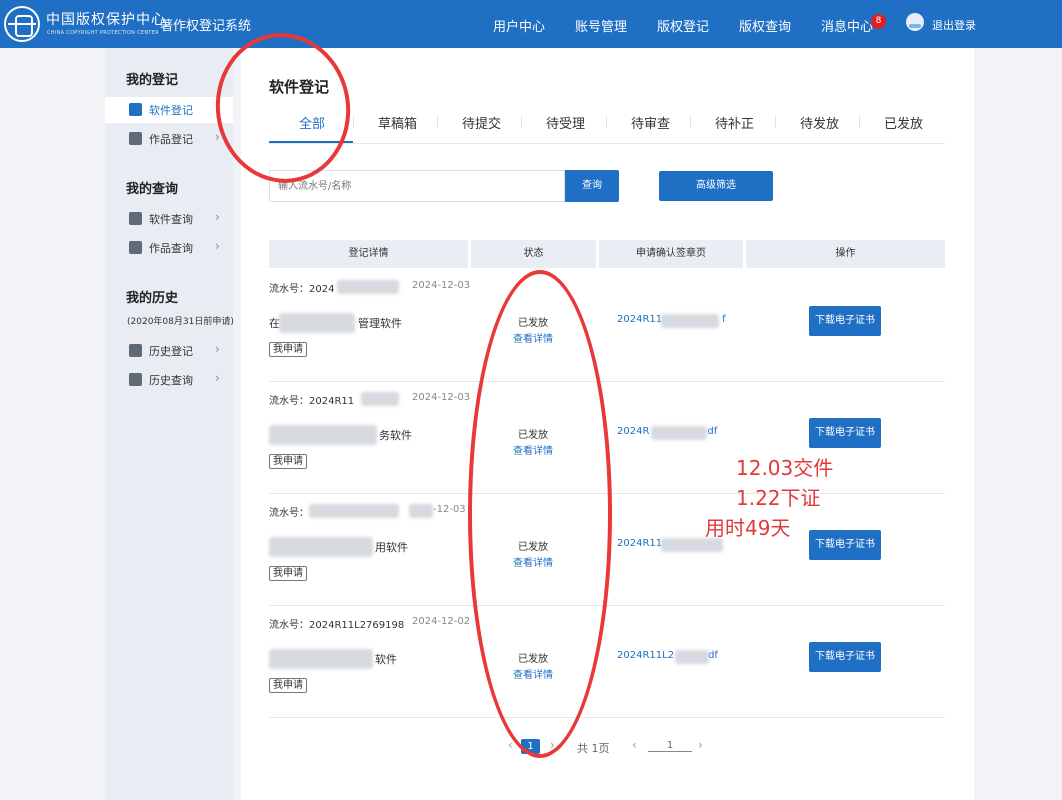 Image resolution: width=1062 pixels, height=800 pixels. What do you see at coordinates (785, 468) in the screenshot?
I see `annotation-text-line: 12.03交件` at bounding box center [785, 468].